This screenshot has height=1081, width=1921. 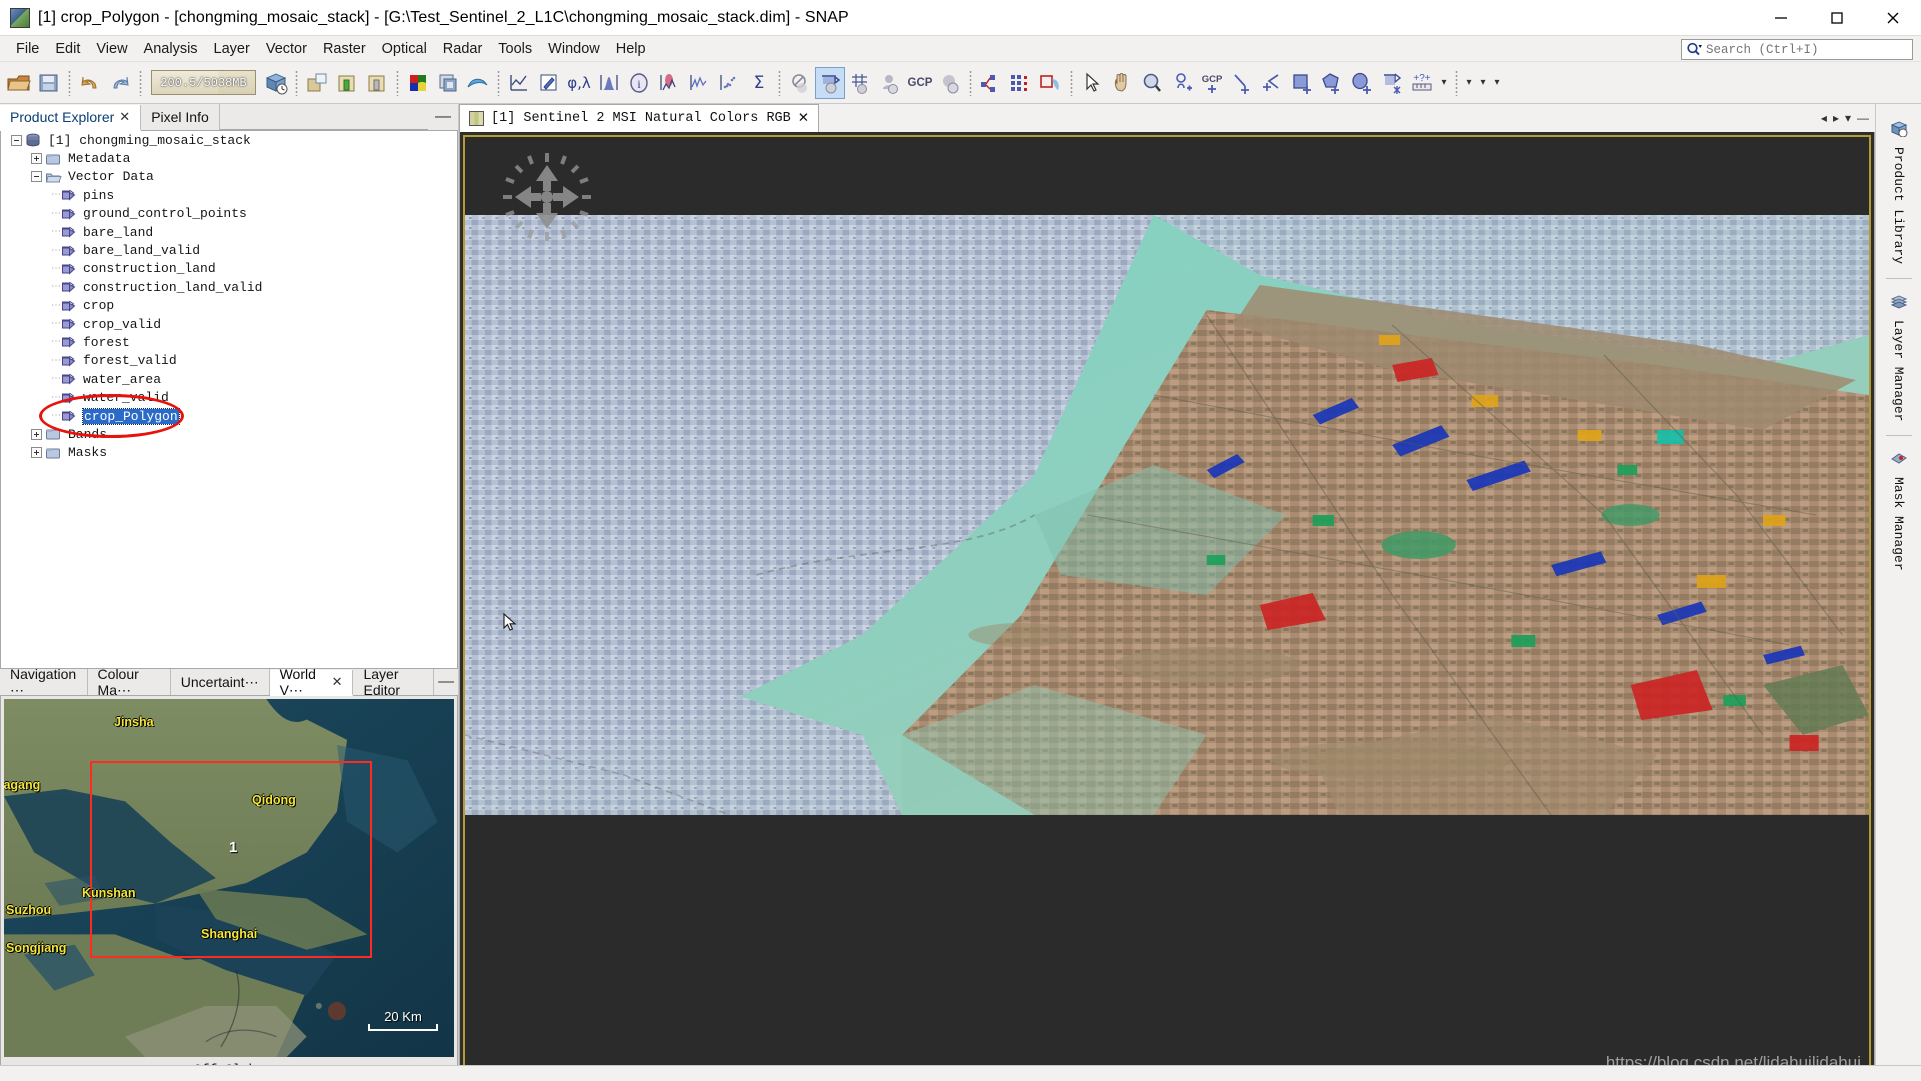 What do you see at coordinates (699, 83) in the screenshot?
I see `time-series-button` at bounding box center [699, 83].